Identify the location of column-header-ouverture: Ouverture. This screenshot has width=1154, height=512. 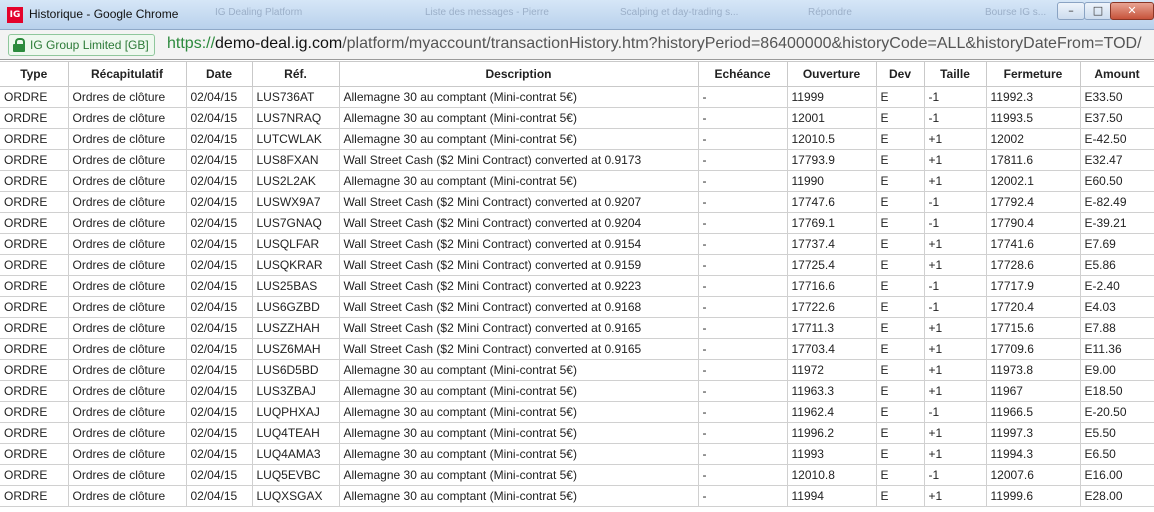
(831, 74).